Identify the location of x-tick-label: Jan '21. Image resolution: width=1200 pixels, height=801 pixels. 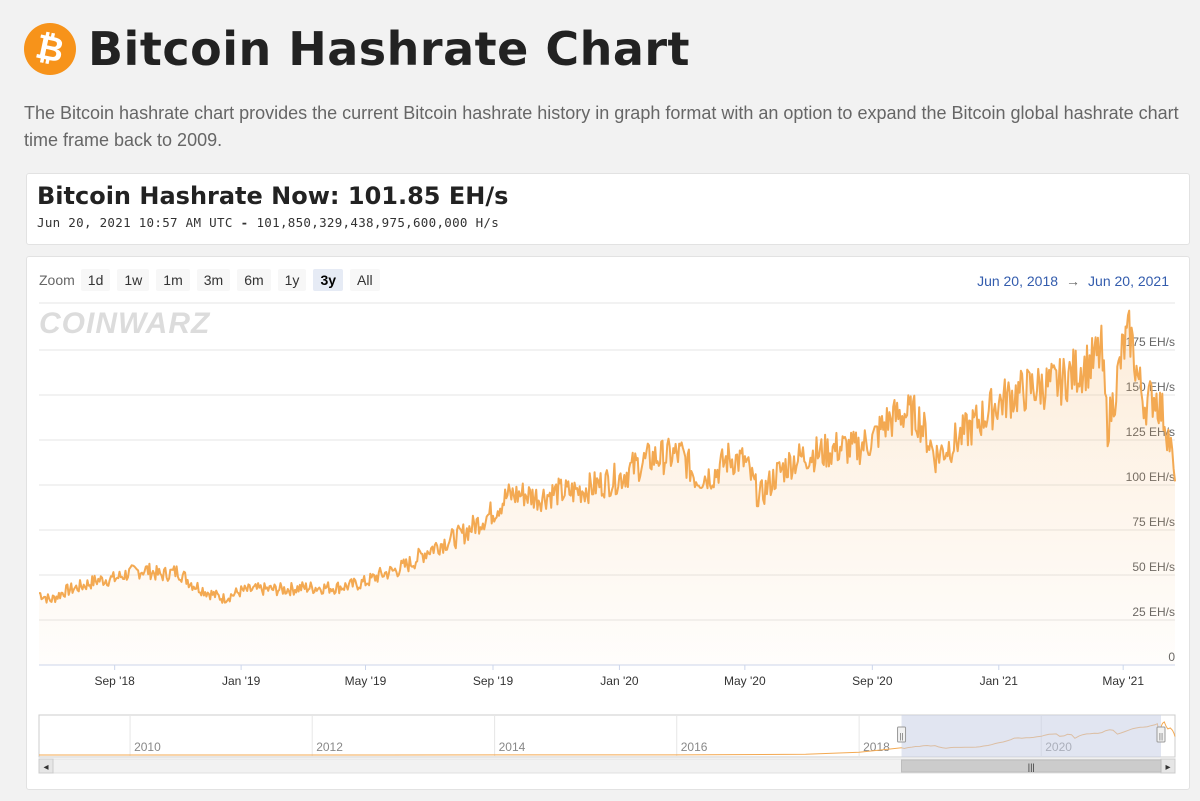
(999, 681).